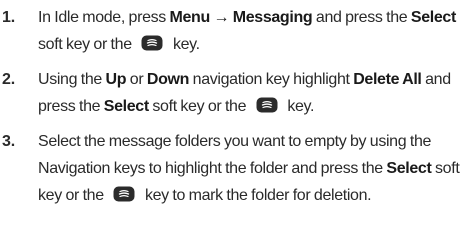 The height and width of the screenshot is (247, 473). I want to click on bold-term: Down, so click(168, 79).